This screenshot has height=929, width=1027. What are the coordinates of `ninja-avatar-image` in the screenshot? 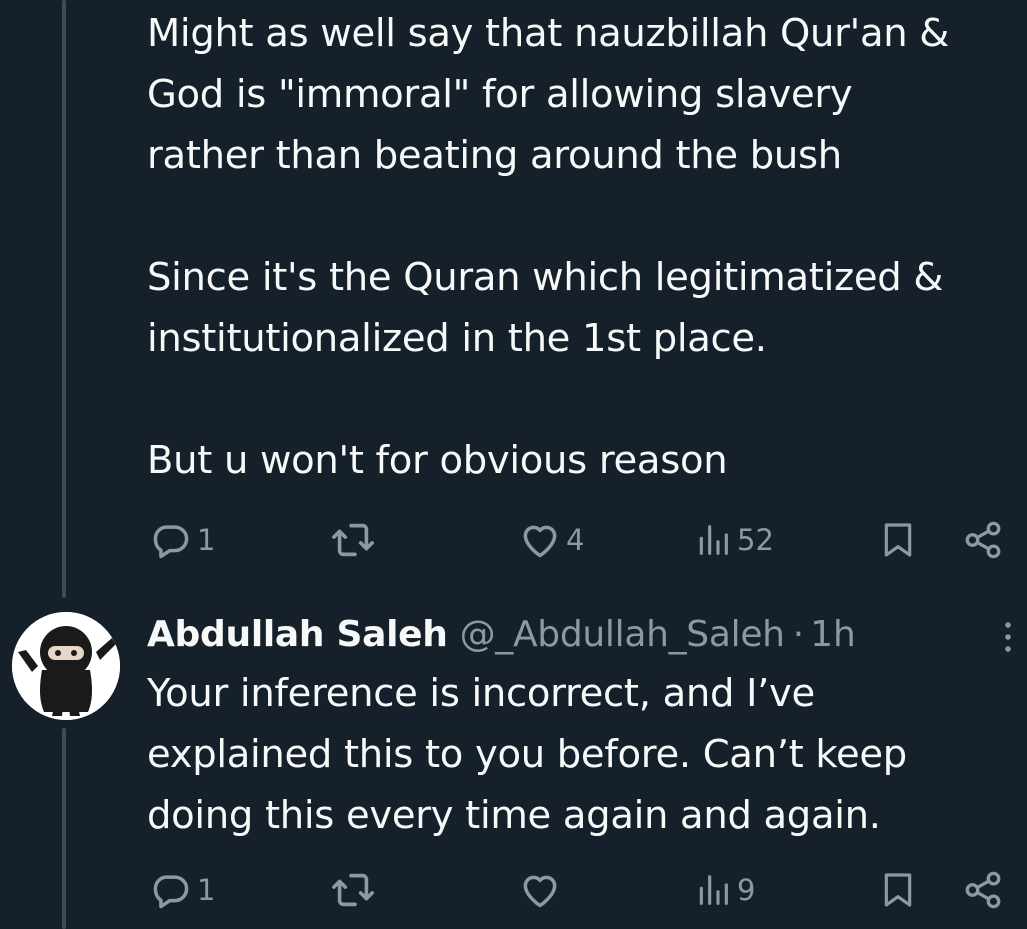 It's located at (66, 666).